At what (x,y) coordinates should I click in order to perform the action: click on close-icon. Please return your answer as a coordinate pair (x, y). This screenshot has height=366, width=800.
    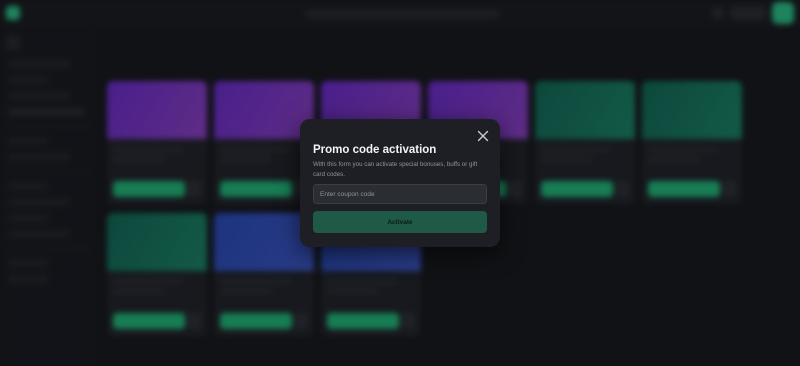
    Looking at the image, I should click on (483, 136).